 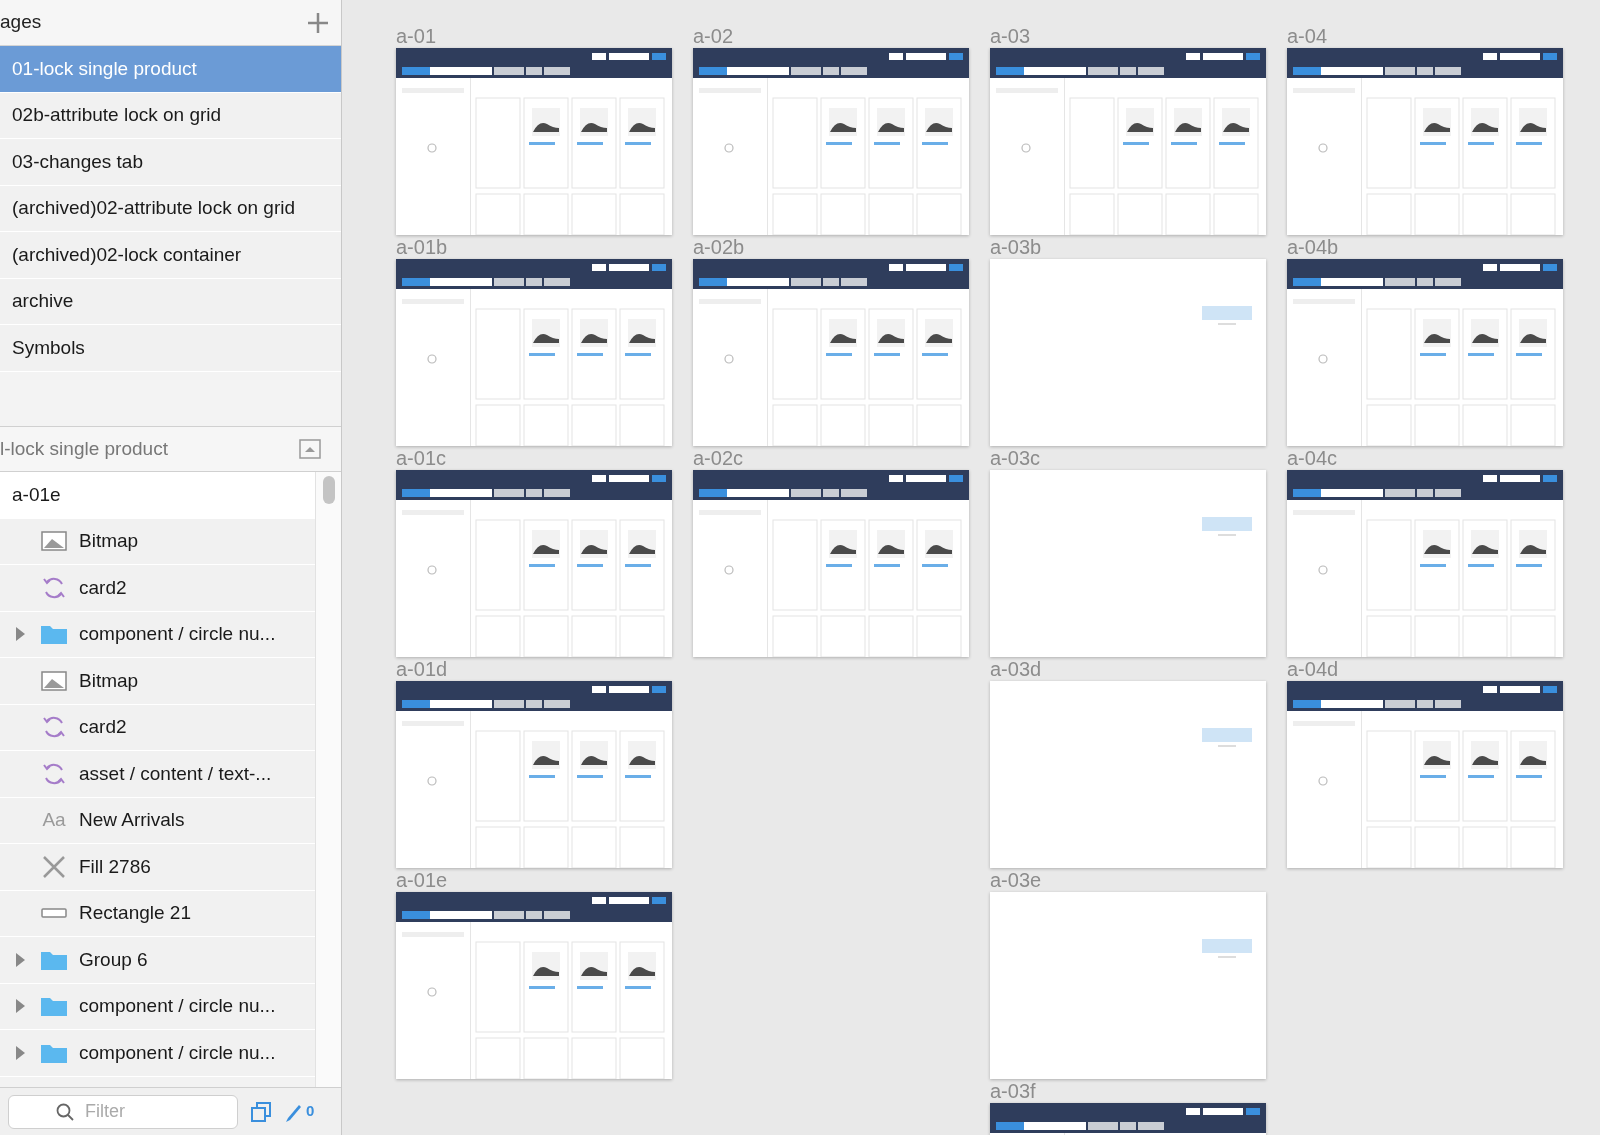 What do you see at coordinates (84, 448) in the screenshot?
I see `panel-title: l-lock single product` at bounding box center [84, 448].